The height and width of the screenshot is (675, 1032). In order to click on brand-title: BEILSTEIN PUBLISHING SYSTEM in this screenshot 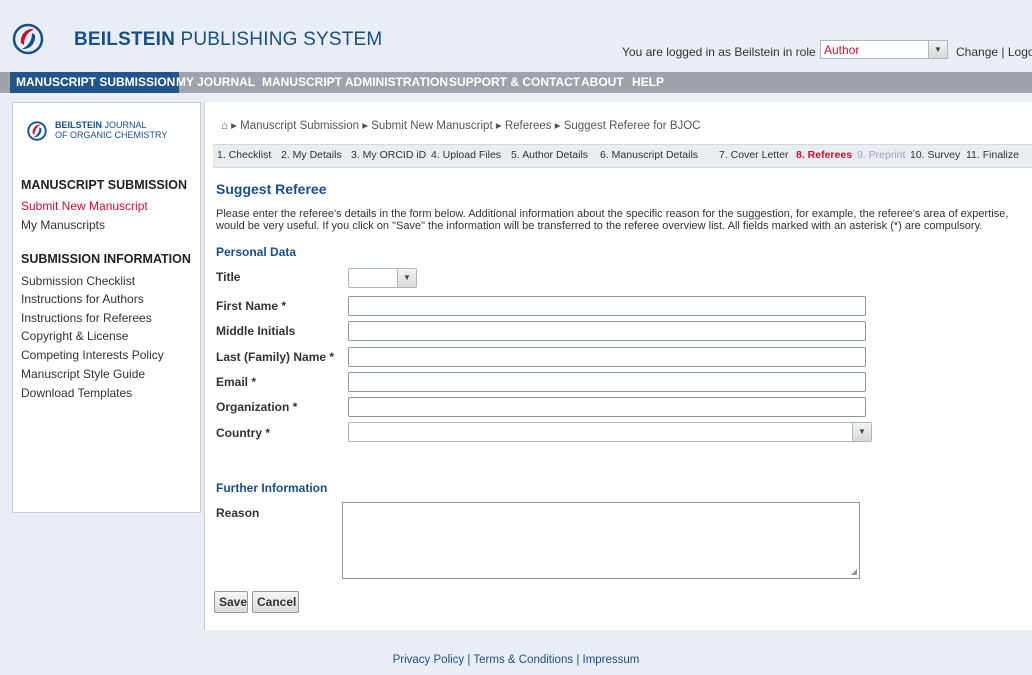, I will do `click(228, 40)`.